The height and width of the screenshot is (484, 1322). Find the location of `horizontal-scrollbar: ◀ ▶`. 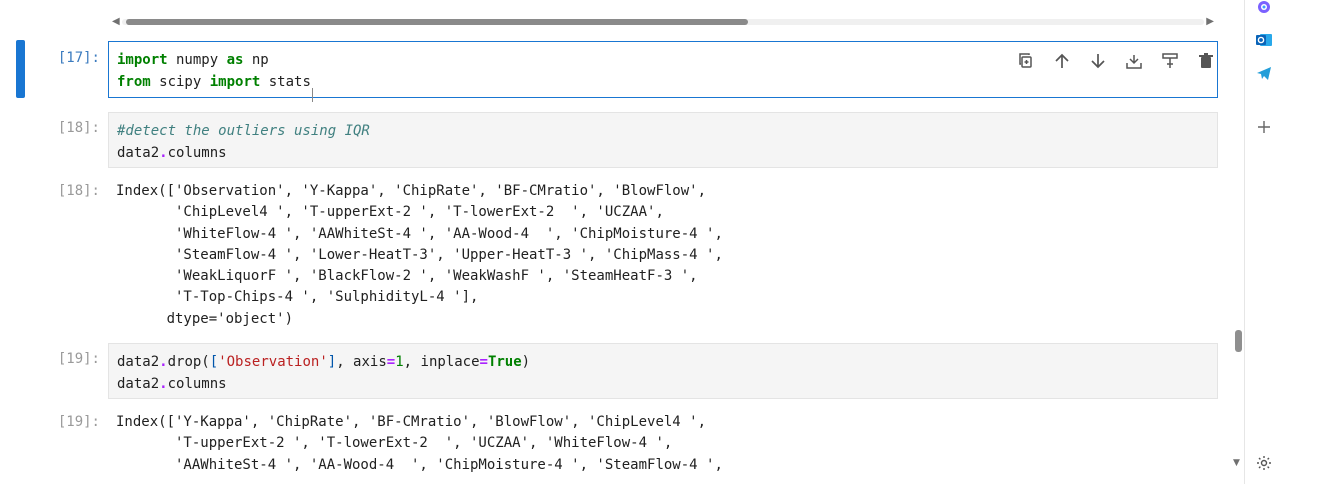

horizontal-scrollbar: ◀ ▶ is located at coordinates (663, 22).